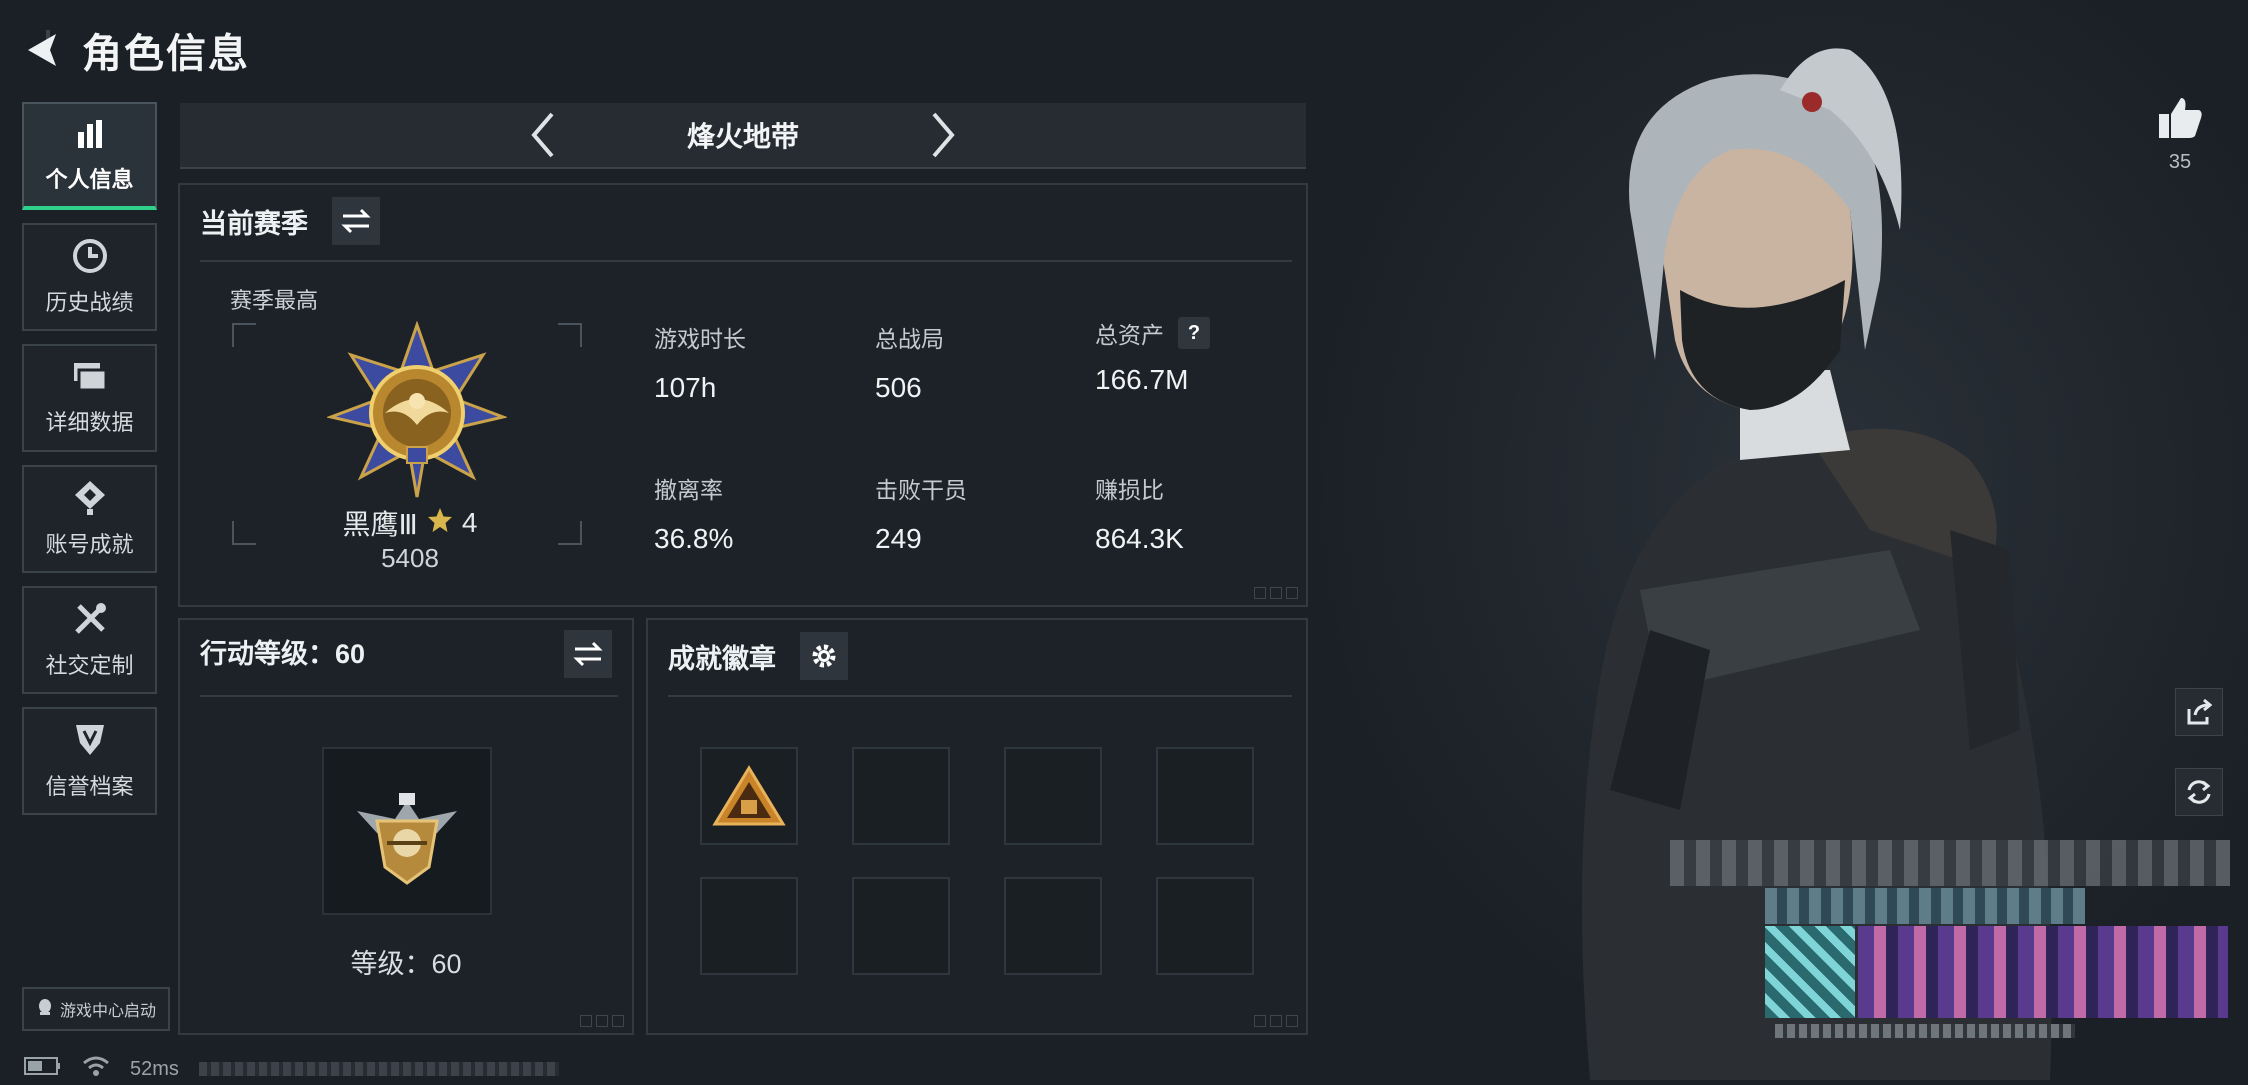 Image resolution: width=2248 pixels, height=1085 pixels. What do you see at coordinates (90, 740) in the screenshot?
I see `shield-icon` at bounding box center [90, 740].